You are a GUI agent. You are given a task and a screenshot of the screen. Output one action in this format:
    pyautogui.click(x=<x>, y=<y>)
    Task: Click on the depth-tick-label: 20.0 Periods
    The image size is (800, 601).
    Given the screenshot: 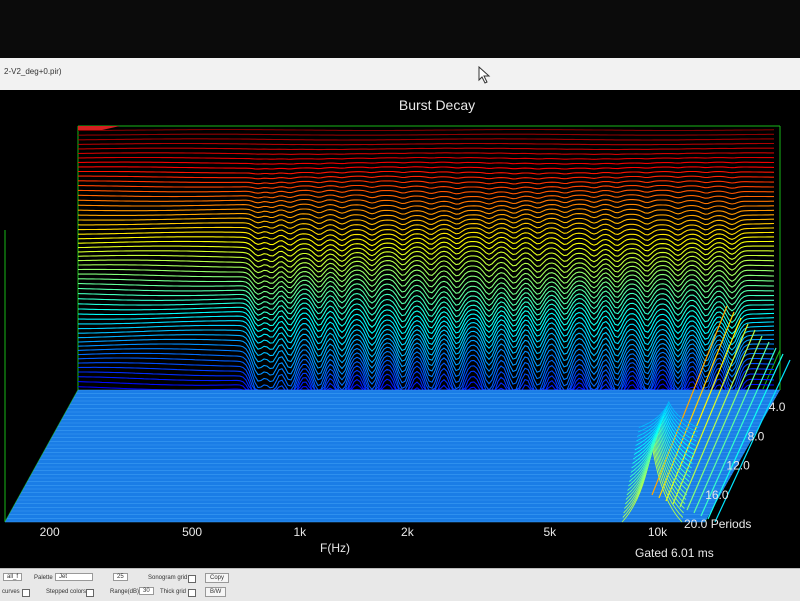 What is the action you would take?
    pyautogui.click(x=717, y=524)
    